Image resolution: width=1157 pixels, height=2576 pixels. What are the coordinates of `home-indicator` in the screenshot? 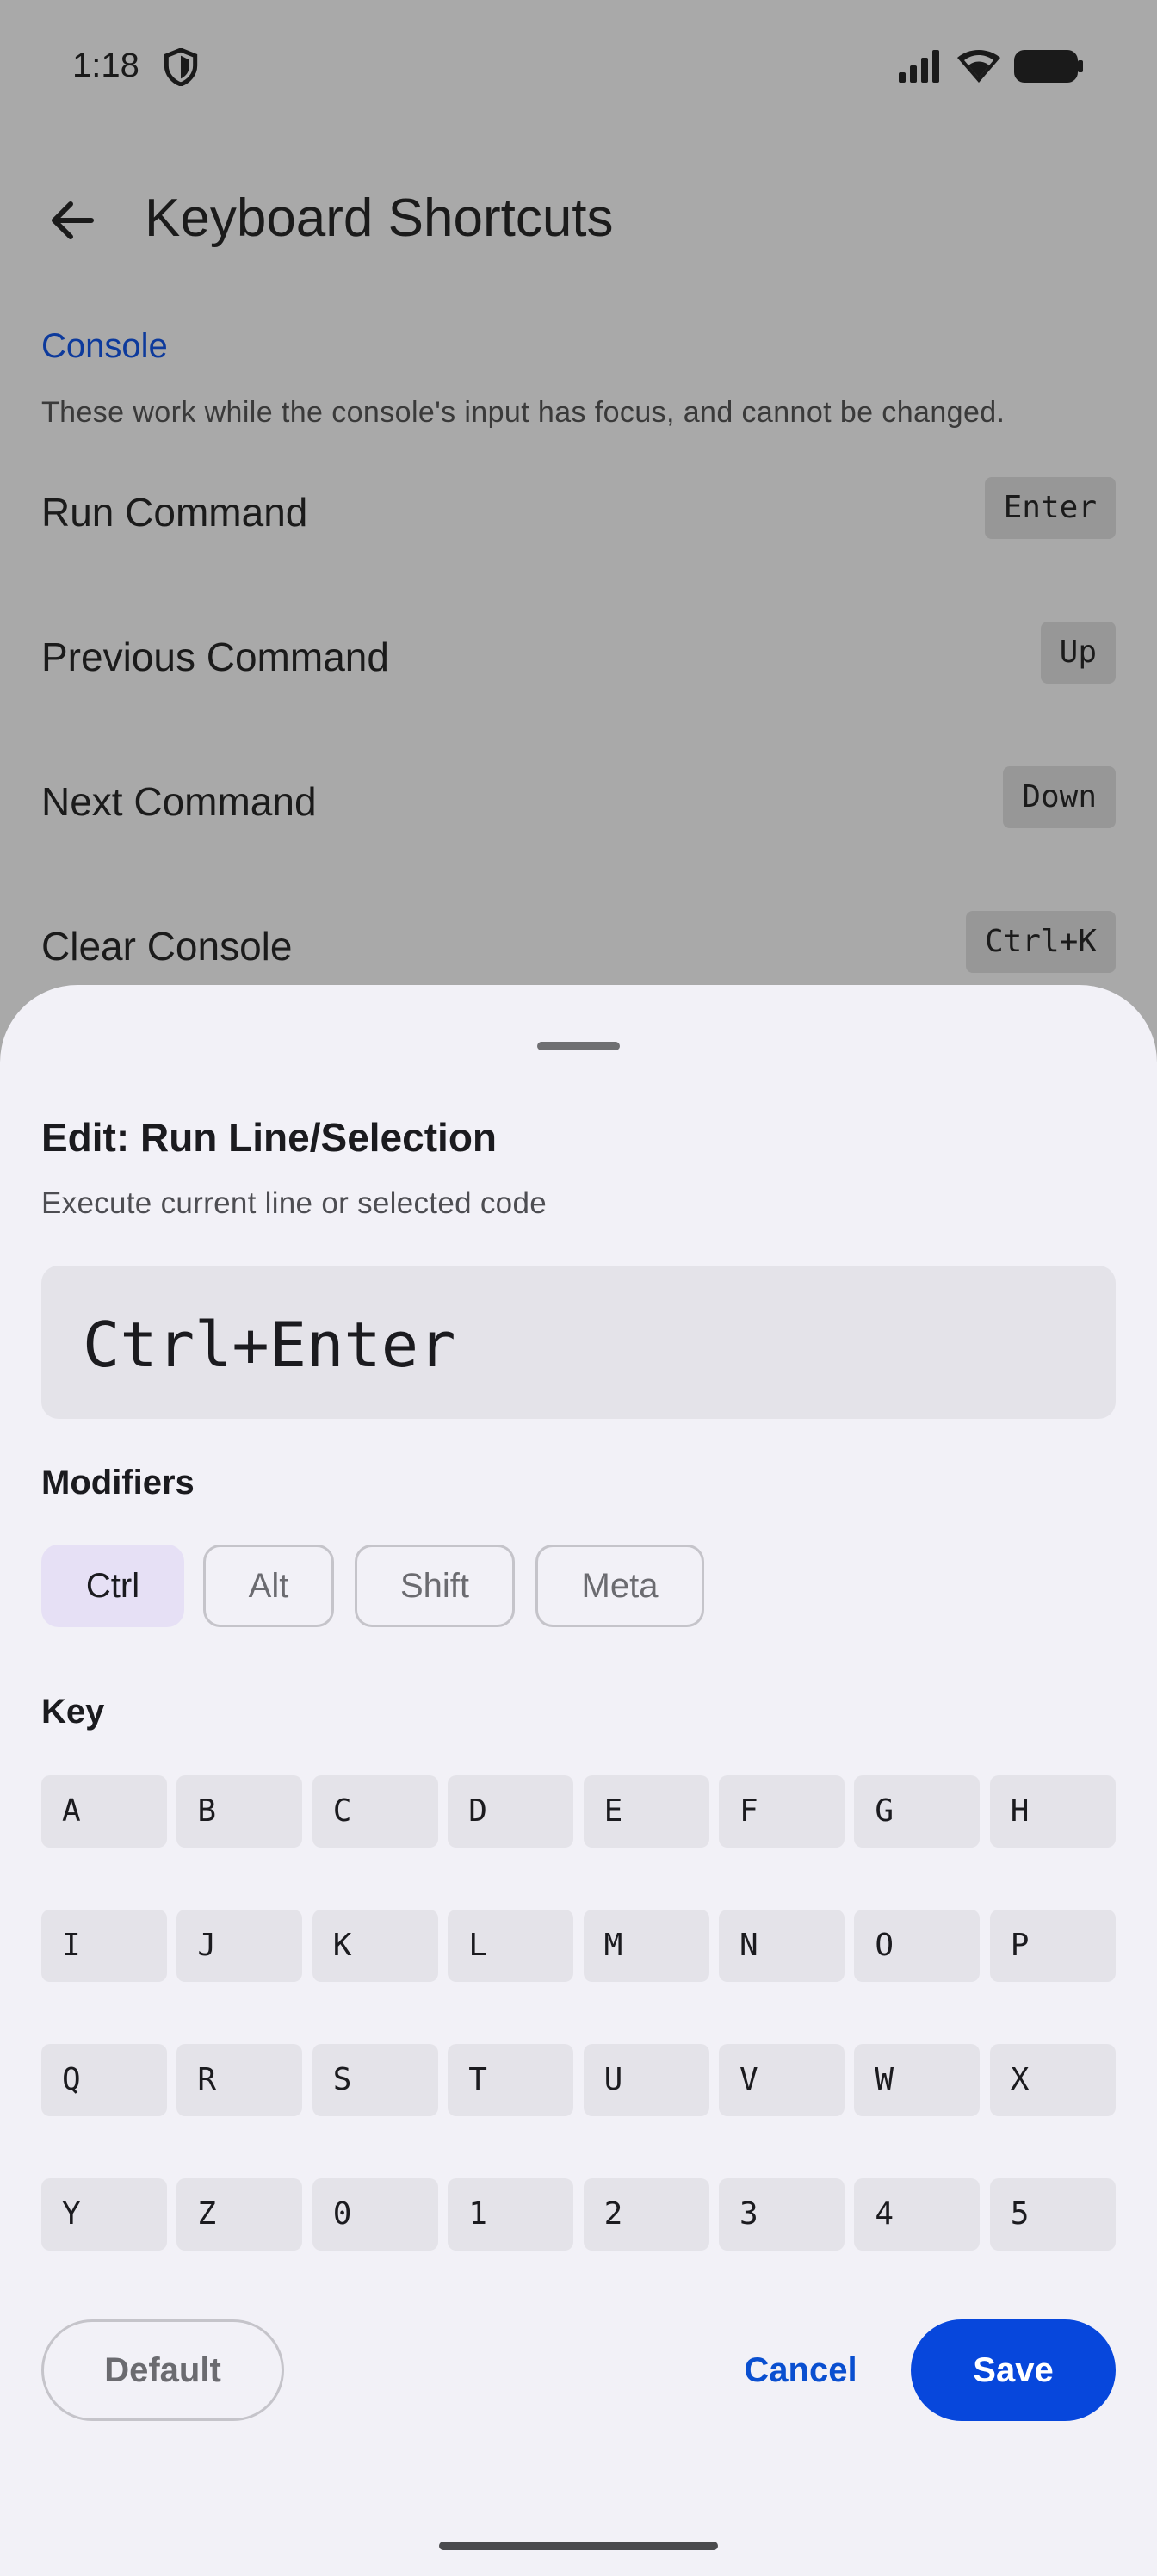 It's located at (579, 2546).